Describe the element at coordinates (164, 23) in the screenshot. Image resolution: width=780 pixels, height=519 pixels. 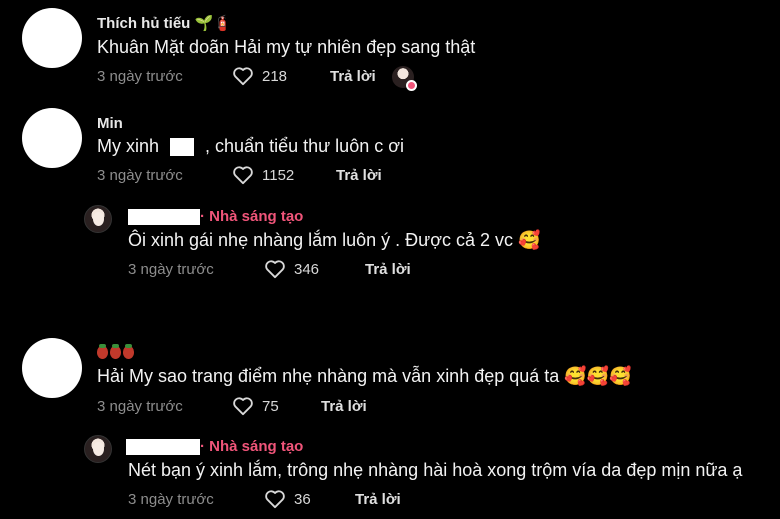
I see `comment-author: Thích hủ tiếu 🌱🧯` at that location.